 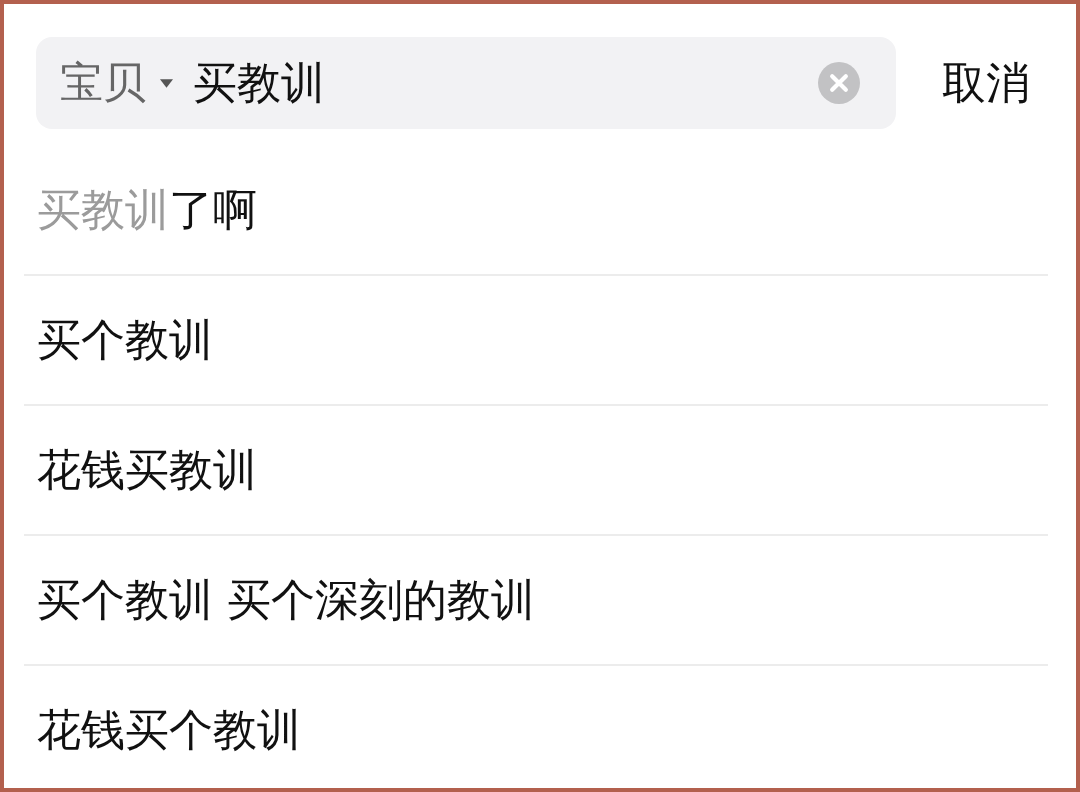 What do you see at coordinates (169, 730) in the screenshot?
I see `suggestion-item: 花钱买个教训` at bounding box center [169, 730].